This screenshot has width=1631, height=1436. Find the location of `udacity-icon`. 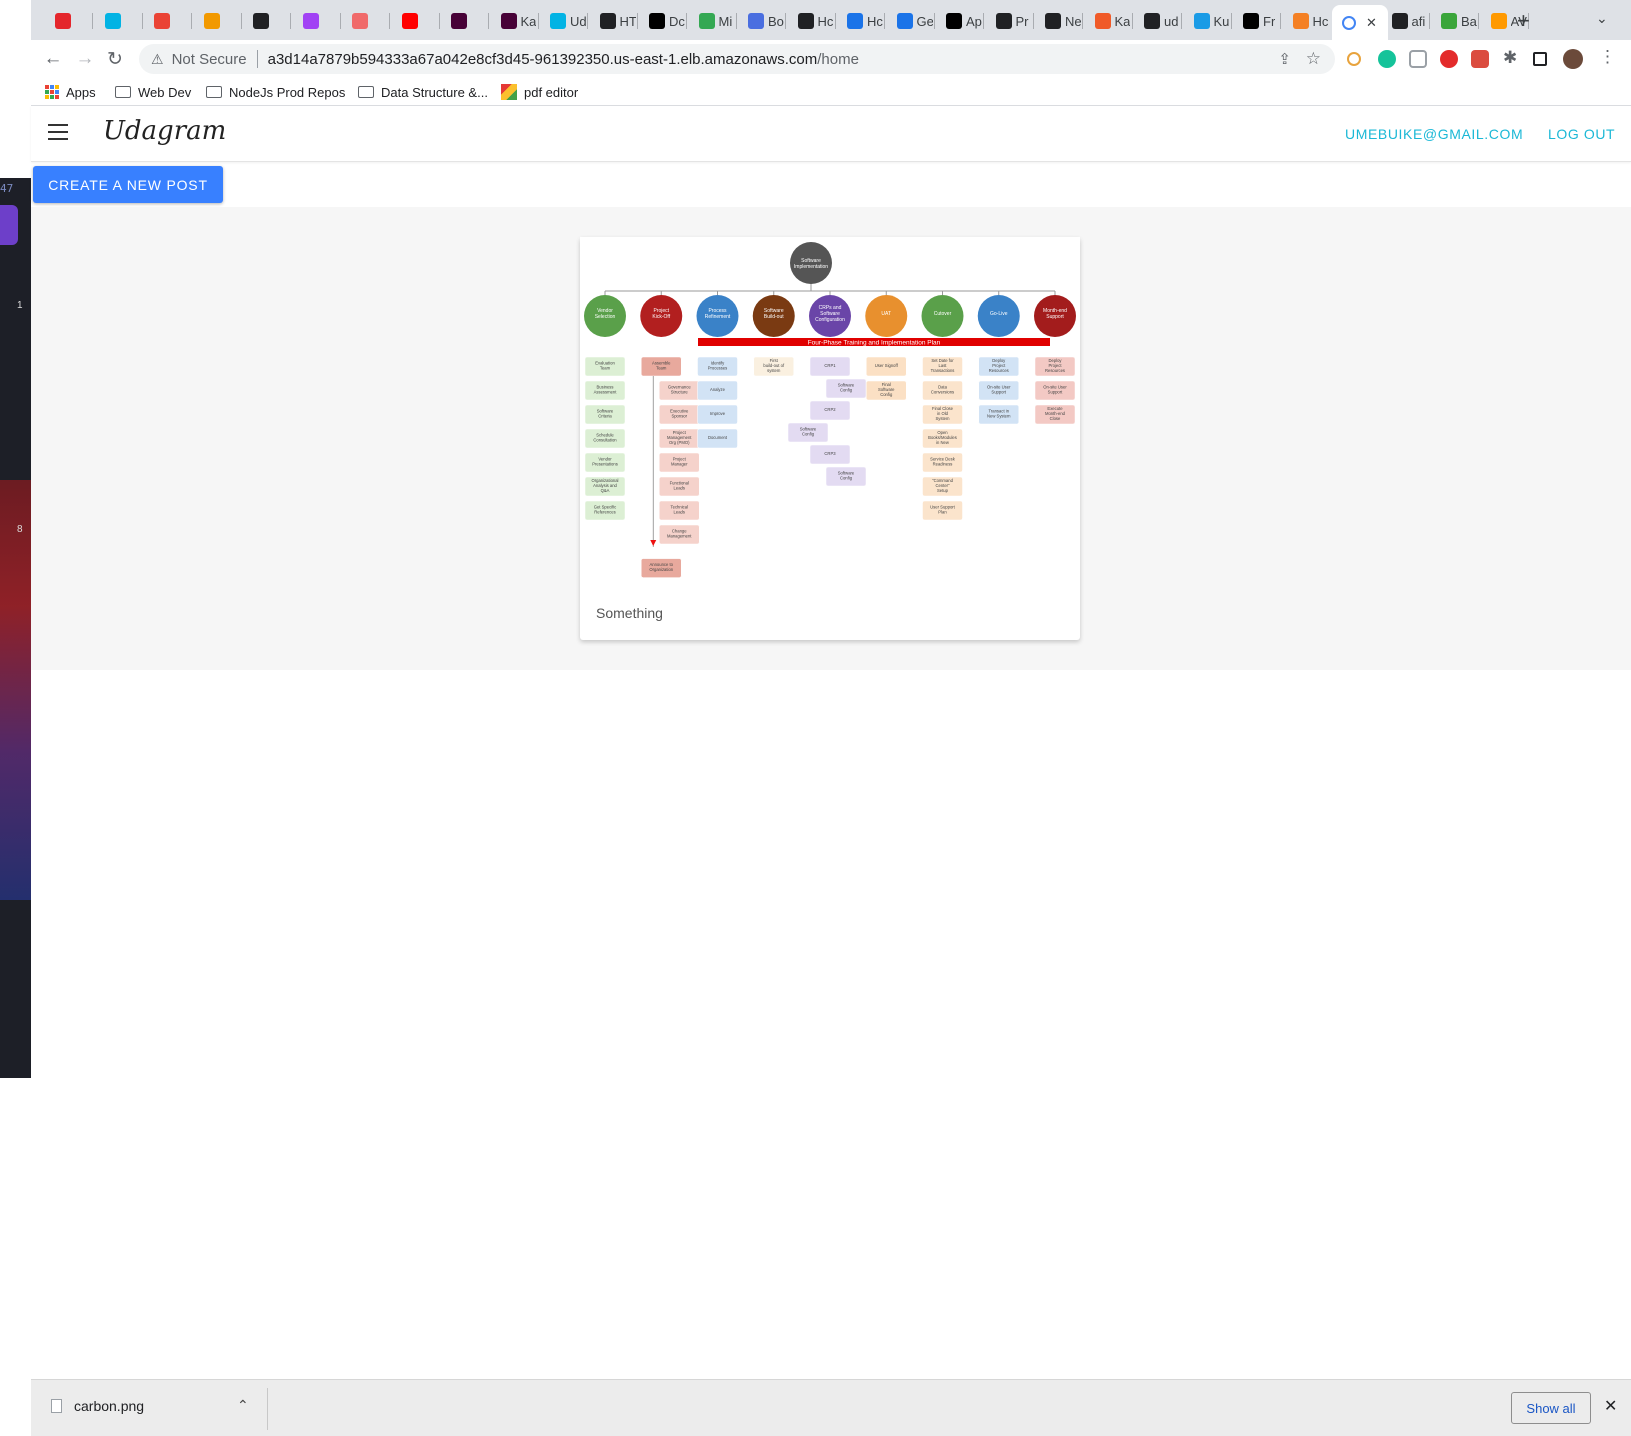

udacity-icon is located at coordinates (112, 21).